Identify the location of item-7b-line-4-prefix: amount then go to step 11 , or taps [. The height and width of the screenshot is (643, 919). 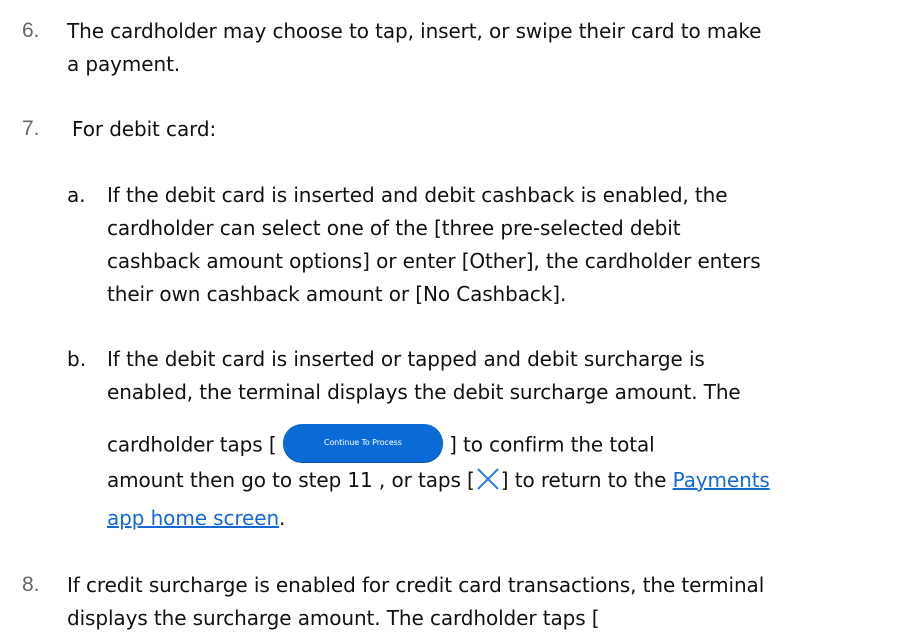
(291, 480).